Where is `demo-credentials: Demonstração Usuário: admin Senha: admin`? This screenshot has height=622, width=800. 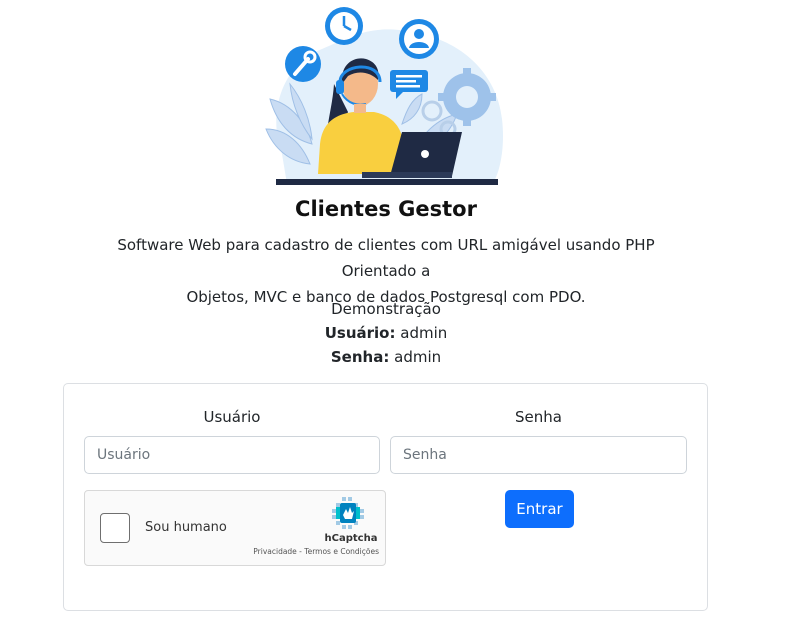
demo-credentials: Demonstração Usuário: admin Senha: admin is located at coordinates (386, 333).